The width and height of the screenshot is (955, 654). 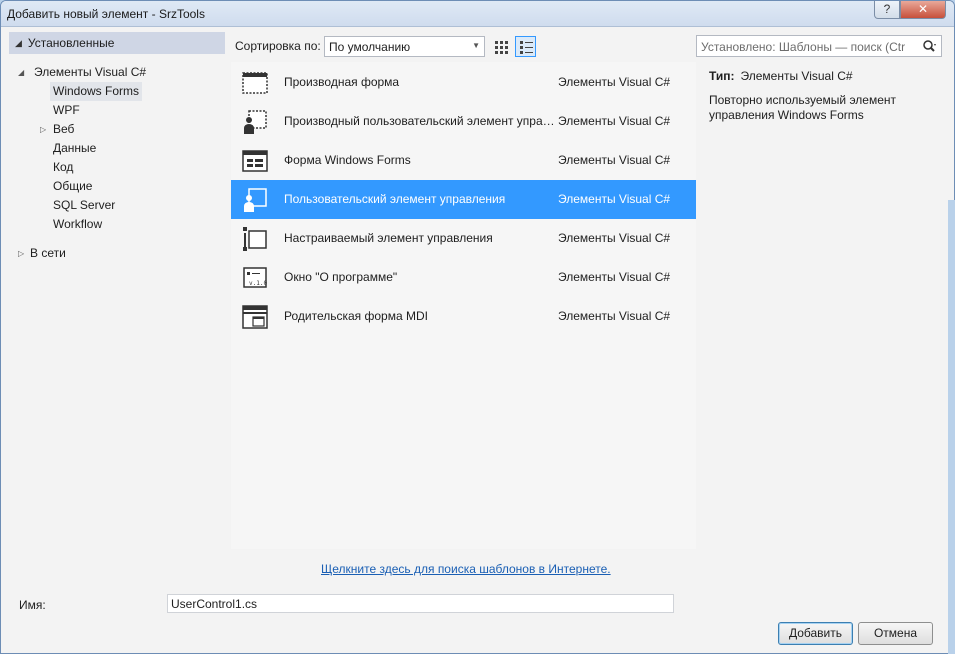 I want to click on custom-control-icon, so click(x=255, y=239).